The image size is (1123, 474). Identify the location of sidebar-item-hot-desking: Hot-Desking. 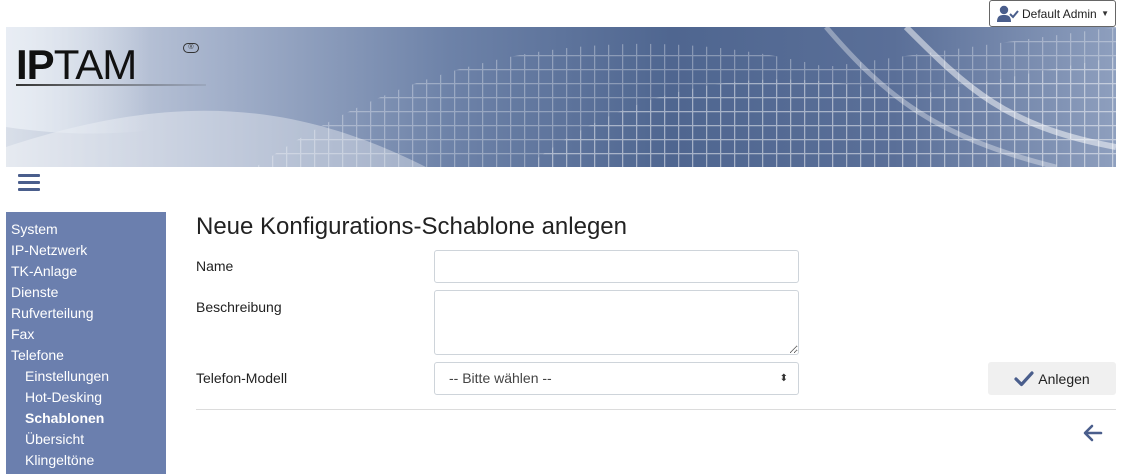
(86, 397).